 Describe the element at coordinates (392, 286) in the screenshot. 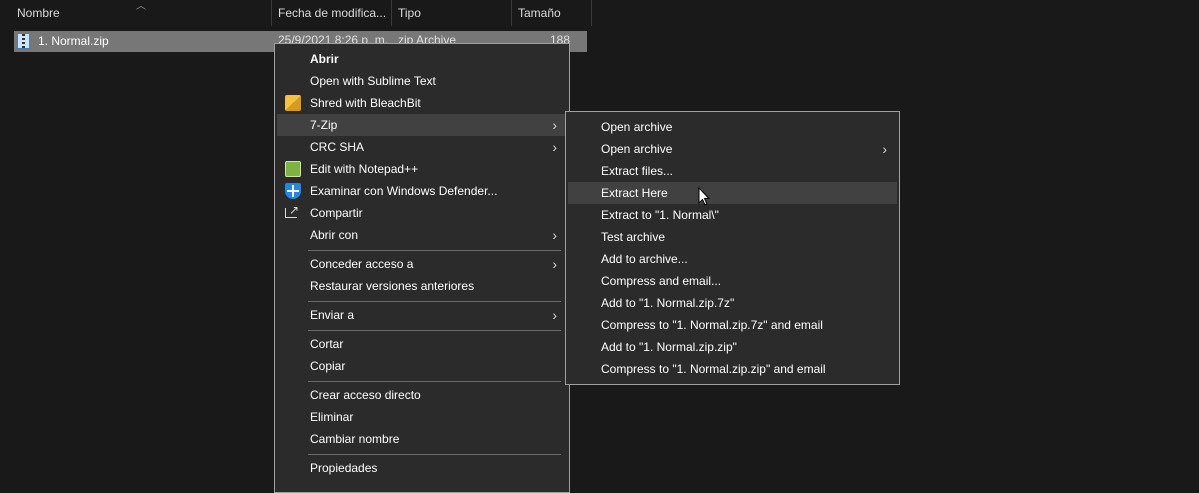

I see `menu-item-label: Restaurar versiones anteriores` at that location.